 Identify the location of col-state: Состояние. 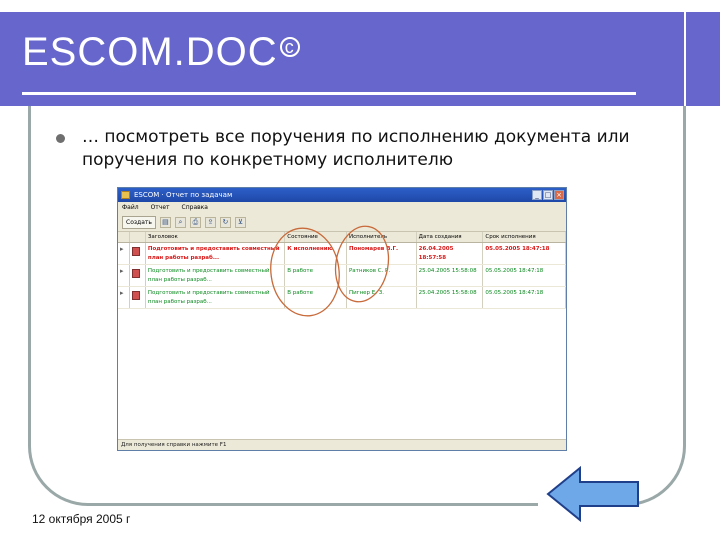
(316, 237).